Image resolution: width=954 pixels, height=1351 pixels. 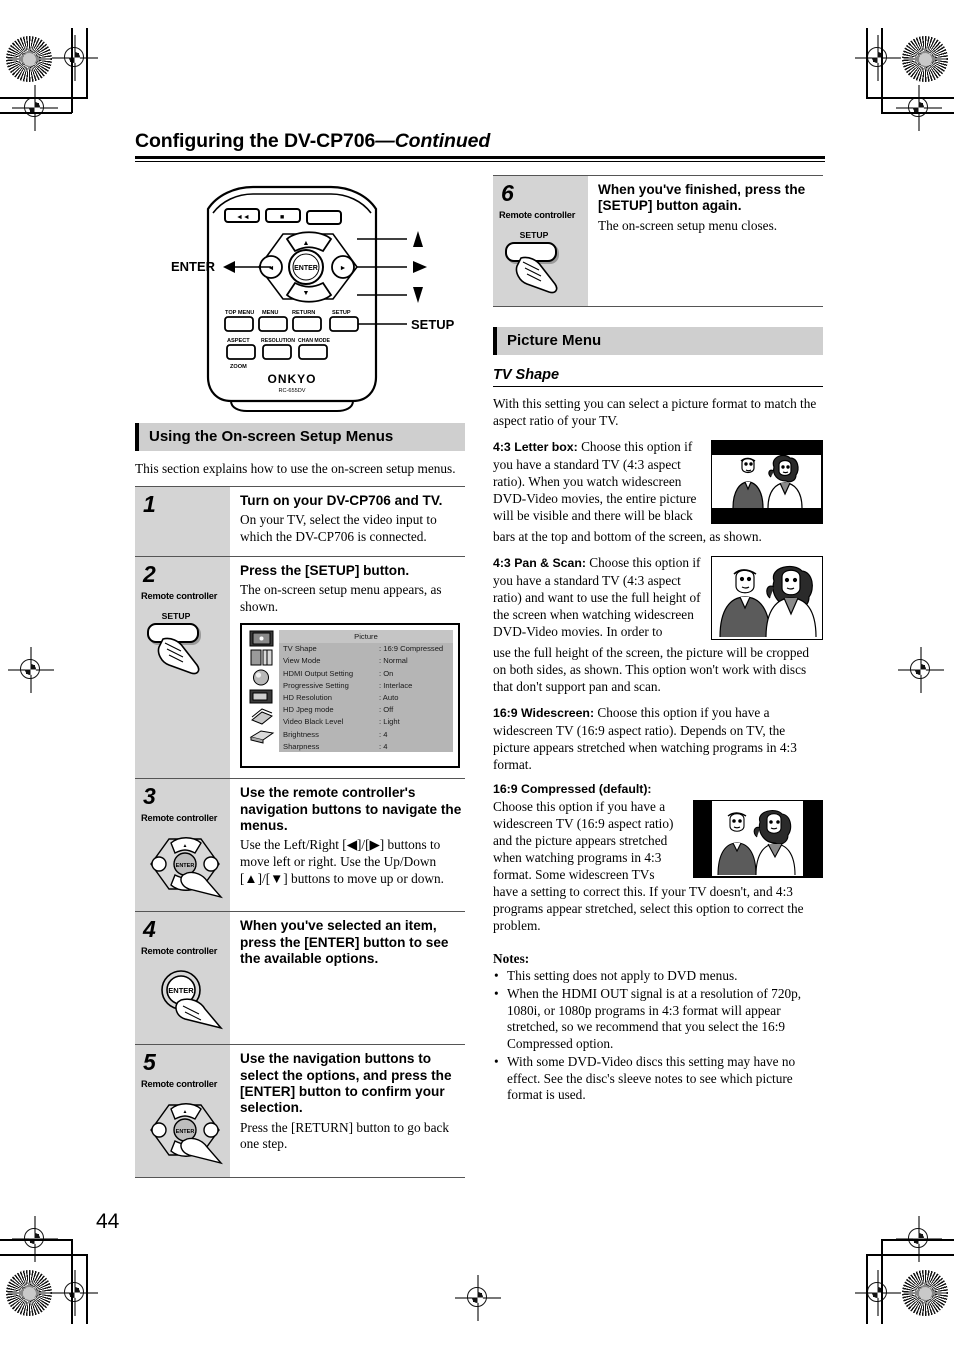 I want to click on widescreen-term: 16:9 Widescreen:, so click(x=544, y=713).